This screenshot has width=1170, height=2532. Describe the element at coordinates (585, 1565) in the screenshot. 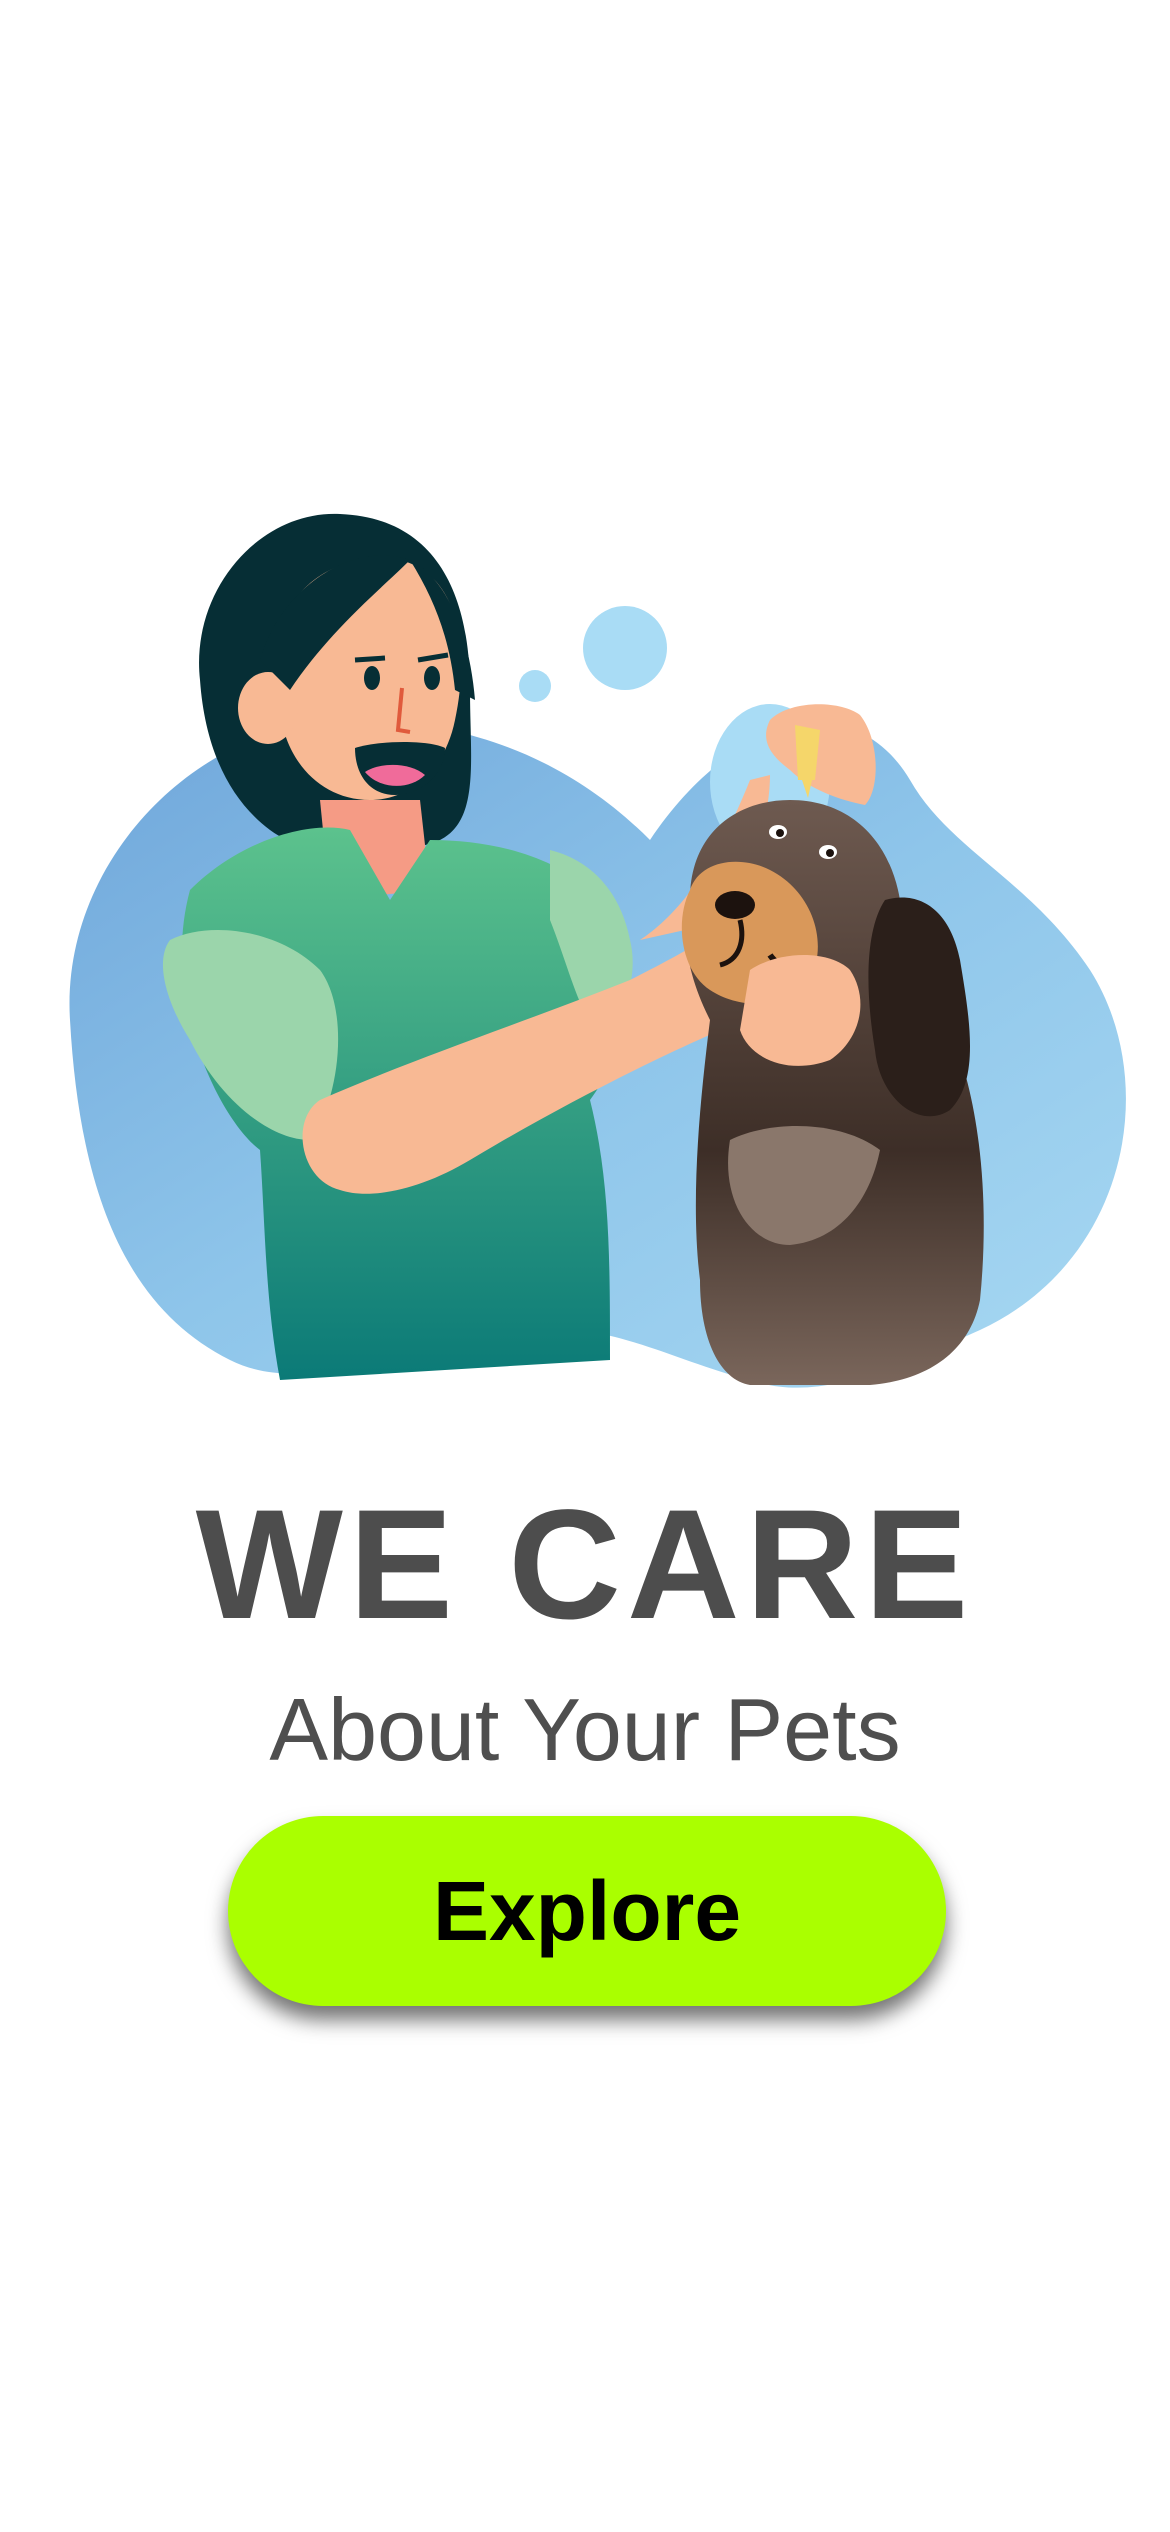

I see `headline: WE CARE` at that location.